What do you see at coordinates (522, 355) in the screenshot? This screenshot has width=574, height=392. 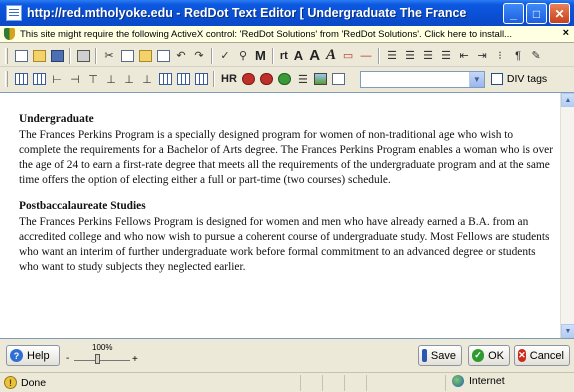 I see `cancel-icon: ✕` at bounding box center [522, 355].